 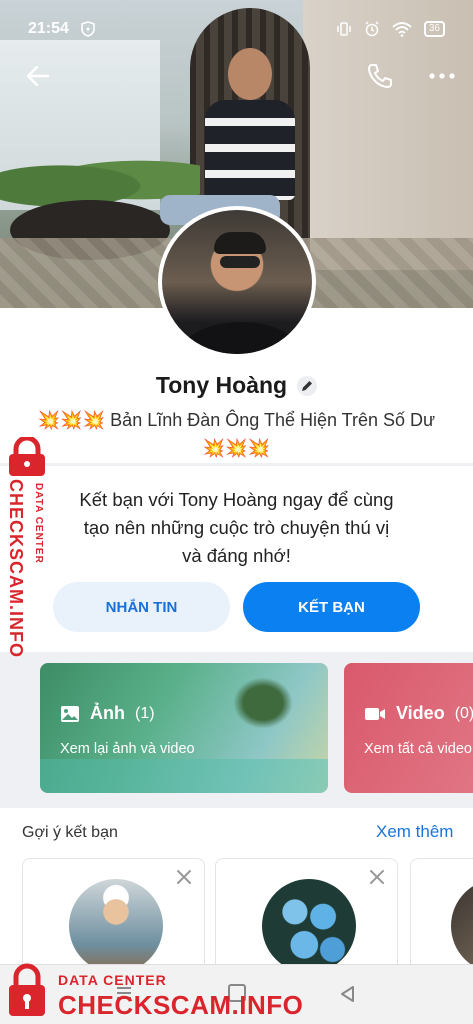 What do you see at coordinates (127, 749) in the screenshot?
I see `photos-subtitle: Xem lại ảnh và video` at bounding box center [127, 749].